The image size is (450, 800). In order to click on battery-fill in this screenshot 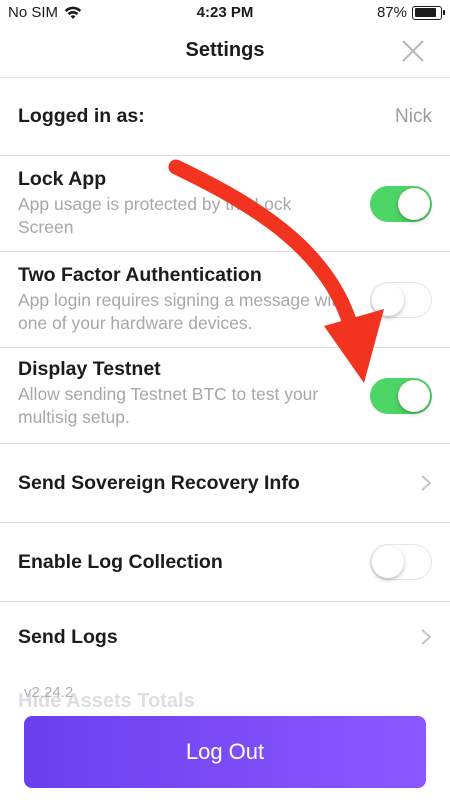, I will do `click(425, 12)`.